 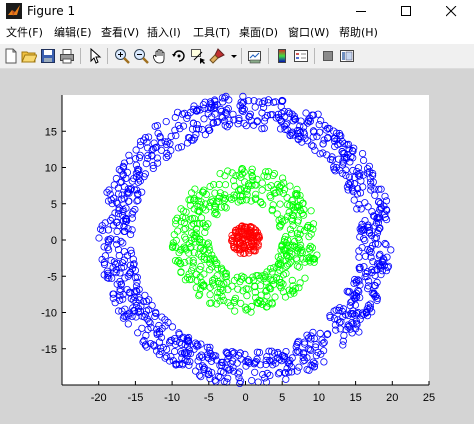 What do you see at coordinates (122, 56) in the screenshot?
I see `zoom-in-icon` at bounding box center [122, 56].